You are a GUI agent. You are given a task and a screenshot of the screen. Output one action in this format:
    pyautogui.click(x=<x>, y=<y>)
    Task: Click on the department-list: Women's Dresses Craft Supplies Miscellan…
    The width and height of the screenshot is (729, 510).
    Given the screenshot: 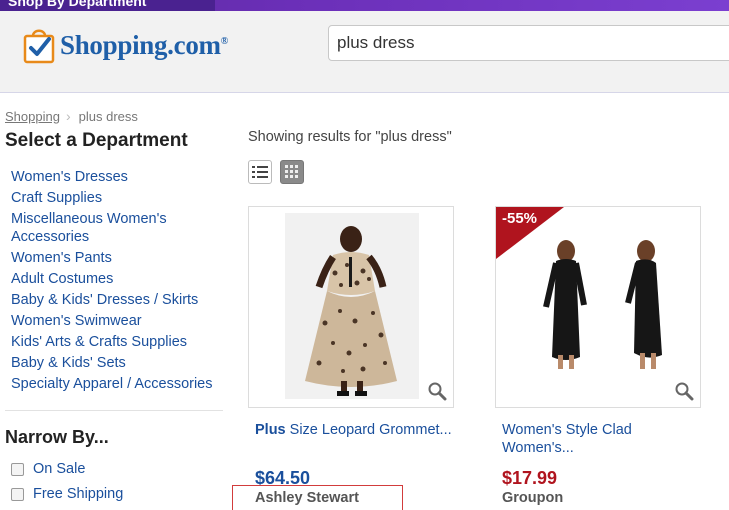 What is the action you would take?
    pyautogui.click(x=118, y=282)
    